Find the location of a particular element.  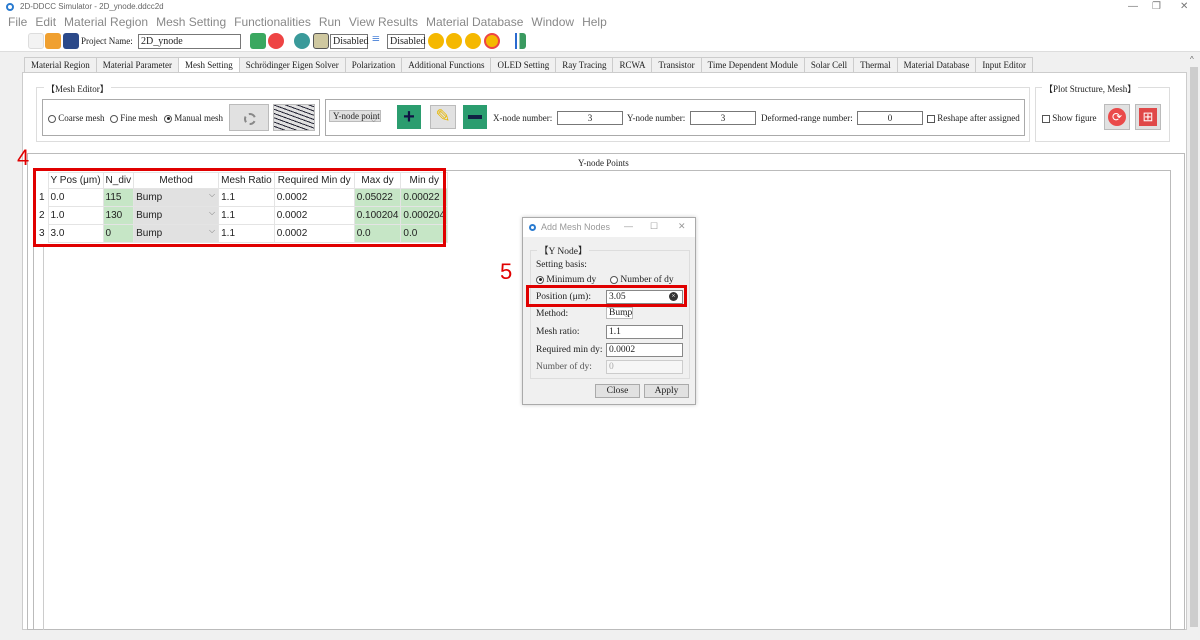

y-node-group-title: 【Y Node】 is located at coordinates (563, 250).